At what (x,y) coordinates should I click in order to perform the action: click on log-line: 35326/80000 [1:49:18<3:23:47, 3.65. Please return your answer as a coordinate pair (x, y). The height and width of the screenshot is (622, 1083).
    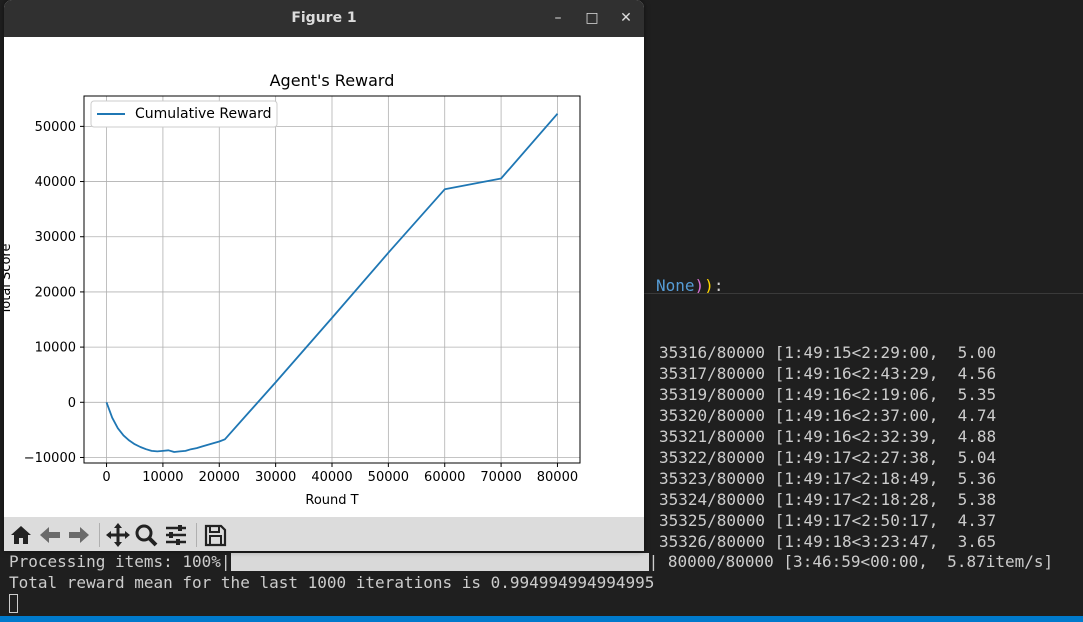
    Looking at the image, I should click on (828, 541).